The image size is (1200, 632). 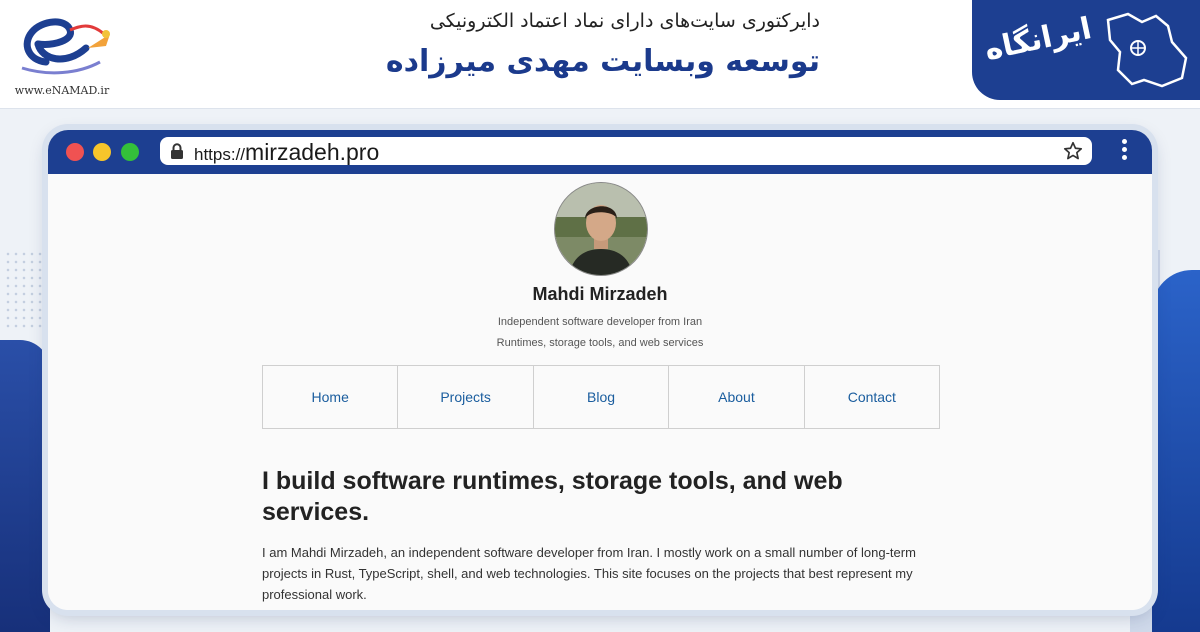 I want to click on profile-tagline: Independent software developer from Iran, so click(x=600, y=322).